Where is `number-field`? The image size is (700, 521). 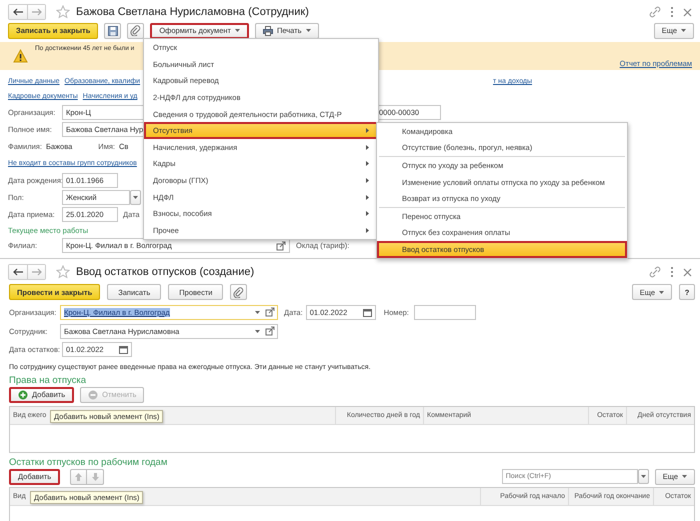
number-field is located at coordinates (445, 312).